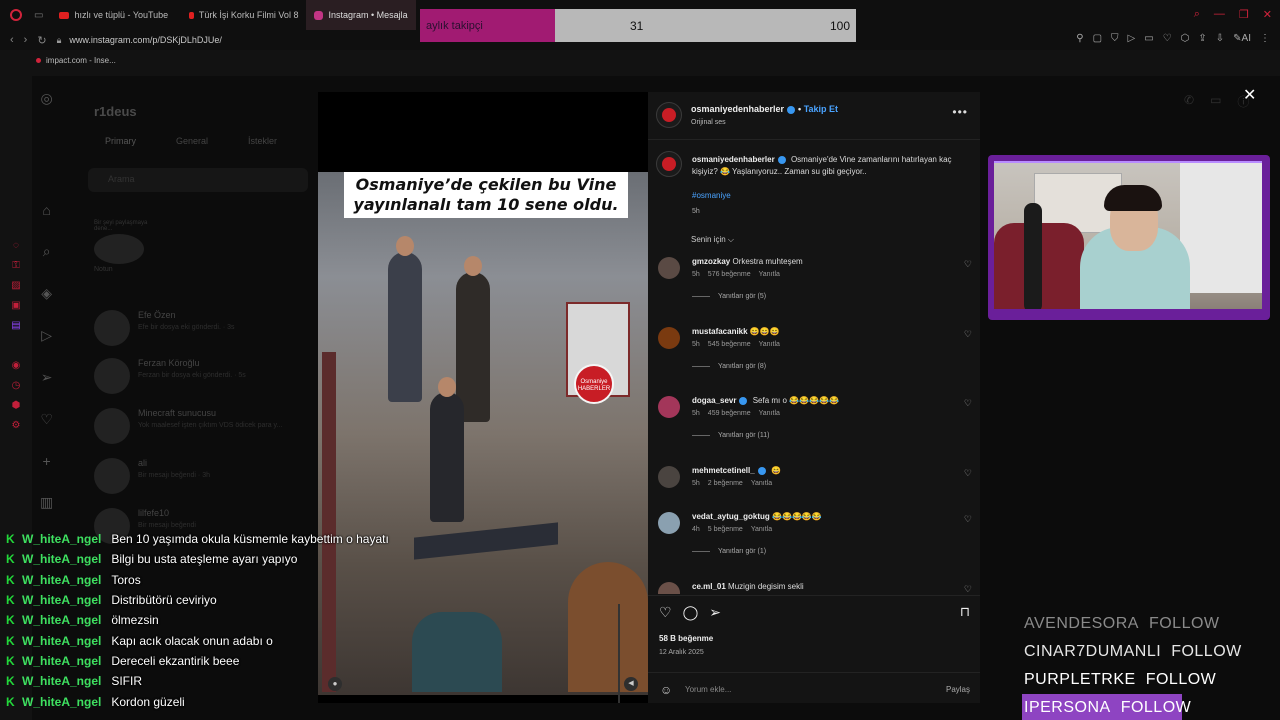 The width and height of the screenshot is (1280, 720). What do you see at coordinates (1189, 101) in the screenshot?
I see `phone-icon: ✆` at bounding box center [1189, 101].